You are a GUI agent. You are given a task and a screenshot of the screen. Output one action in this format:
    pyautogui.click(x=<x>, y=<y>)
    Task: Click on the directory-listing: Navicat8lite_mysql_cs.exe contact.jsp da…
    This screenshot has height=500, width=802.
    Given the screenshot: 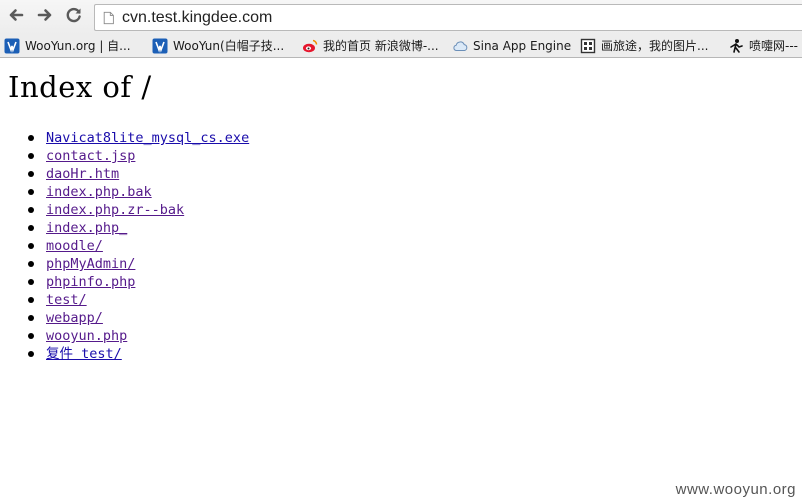 What is the action you would take?
    pyautogui.click(x=138, y=245)
    